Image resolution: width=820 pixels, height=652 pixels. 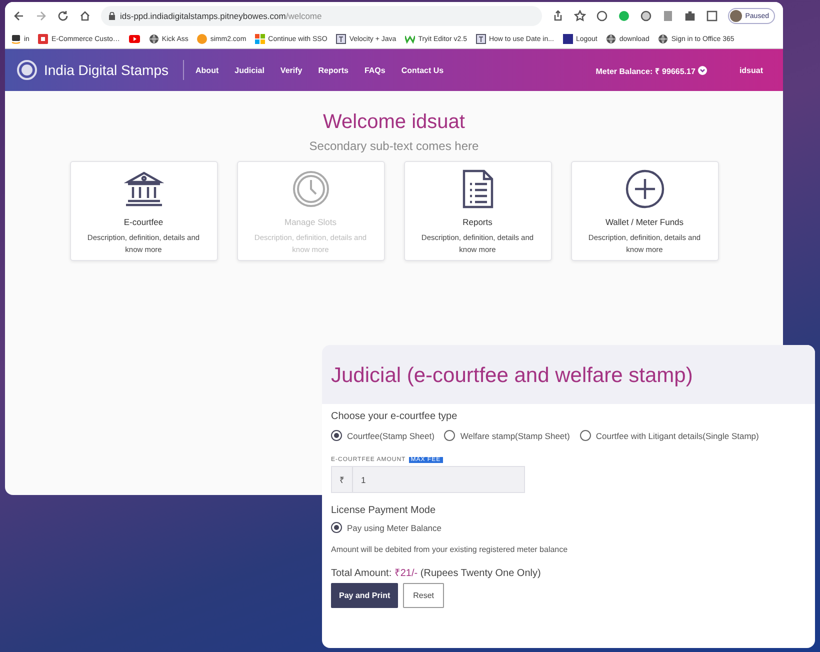 I want to click on star-icon, so click(x=580, y=16).